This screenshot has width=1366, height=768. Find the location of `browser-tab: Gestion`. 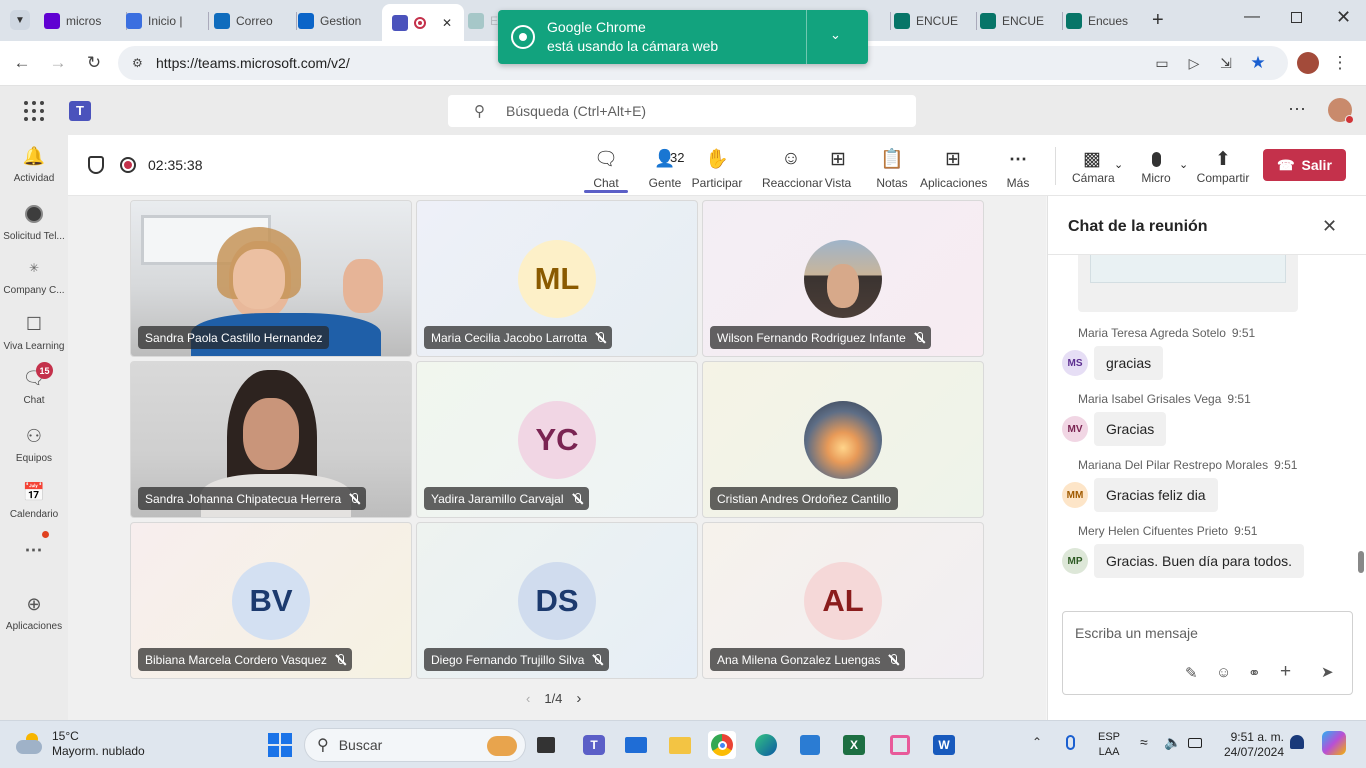

browser-tab: Gestion is located at coordinates (338, 21).